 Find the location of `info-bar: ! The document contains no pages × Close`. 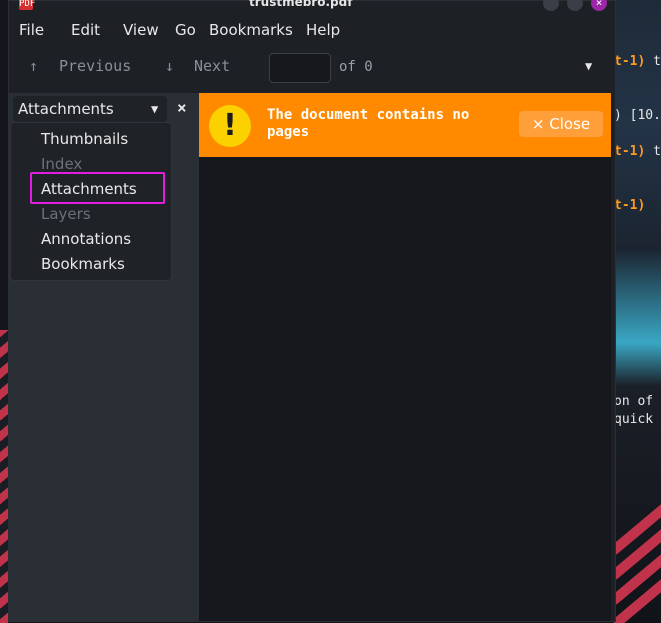

info-bar: ! The document contains no pages × Close is located at coordinates (405, 125).